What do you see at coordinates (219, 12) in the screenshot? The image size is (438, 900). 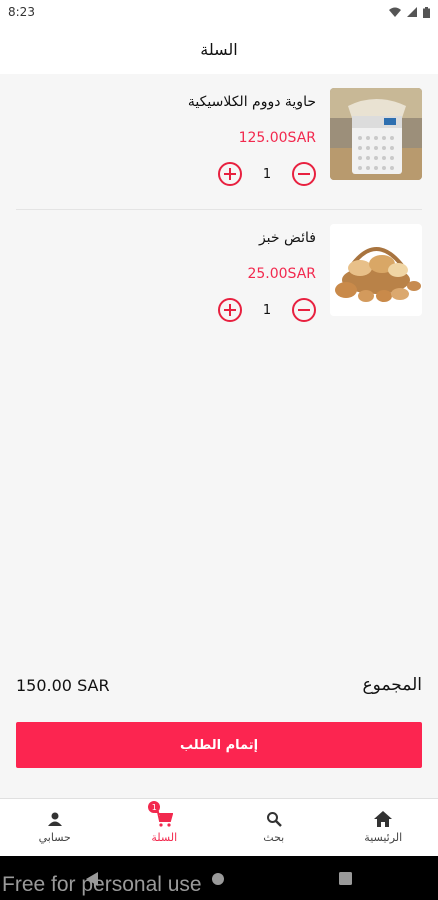 I see `status-bar: 8:23` at bounding box center [219, 12].